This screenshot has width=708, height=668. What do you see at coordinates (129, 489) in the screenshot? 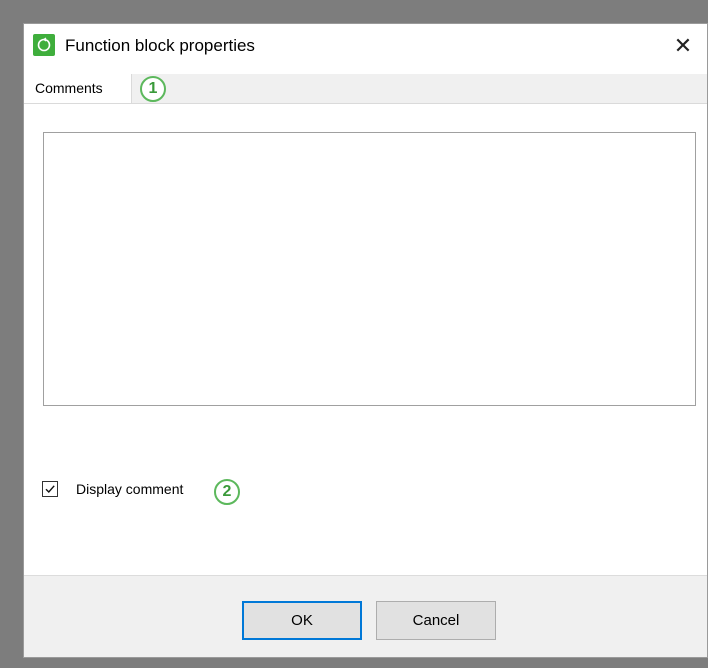
I see `display-comment-label: Display comment` at bounding box center [129, 489].